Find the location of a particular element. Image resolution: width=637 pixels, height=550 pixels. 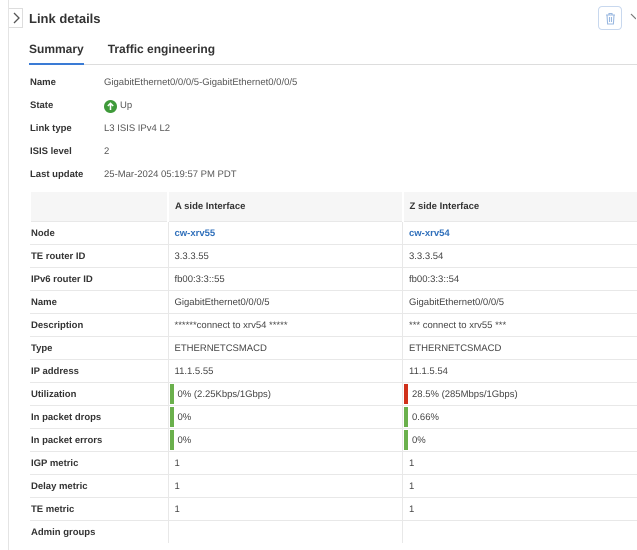

column-header: A side Interface is located at coordinates (285, 207).